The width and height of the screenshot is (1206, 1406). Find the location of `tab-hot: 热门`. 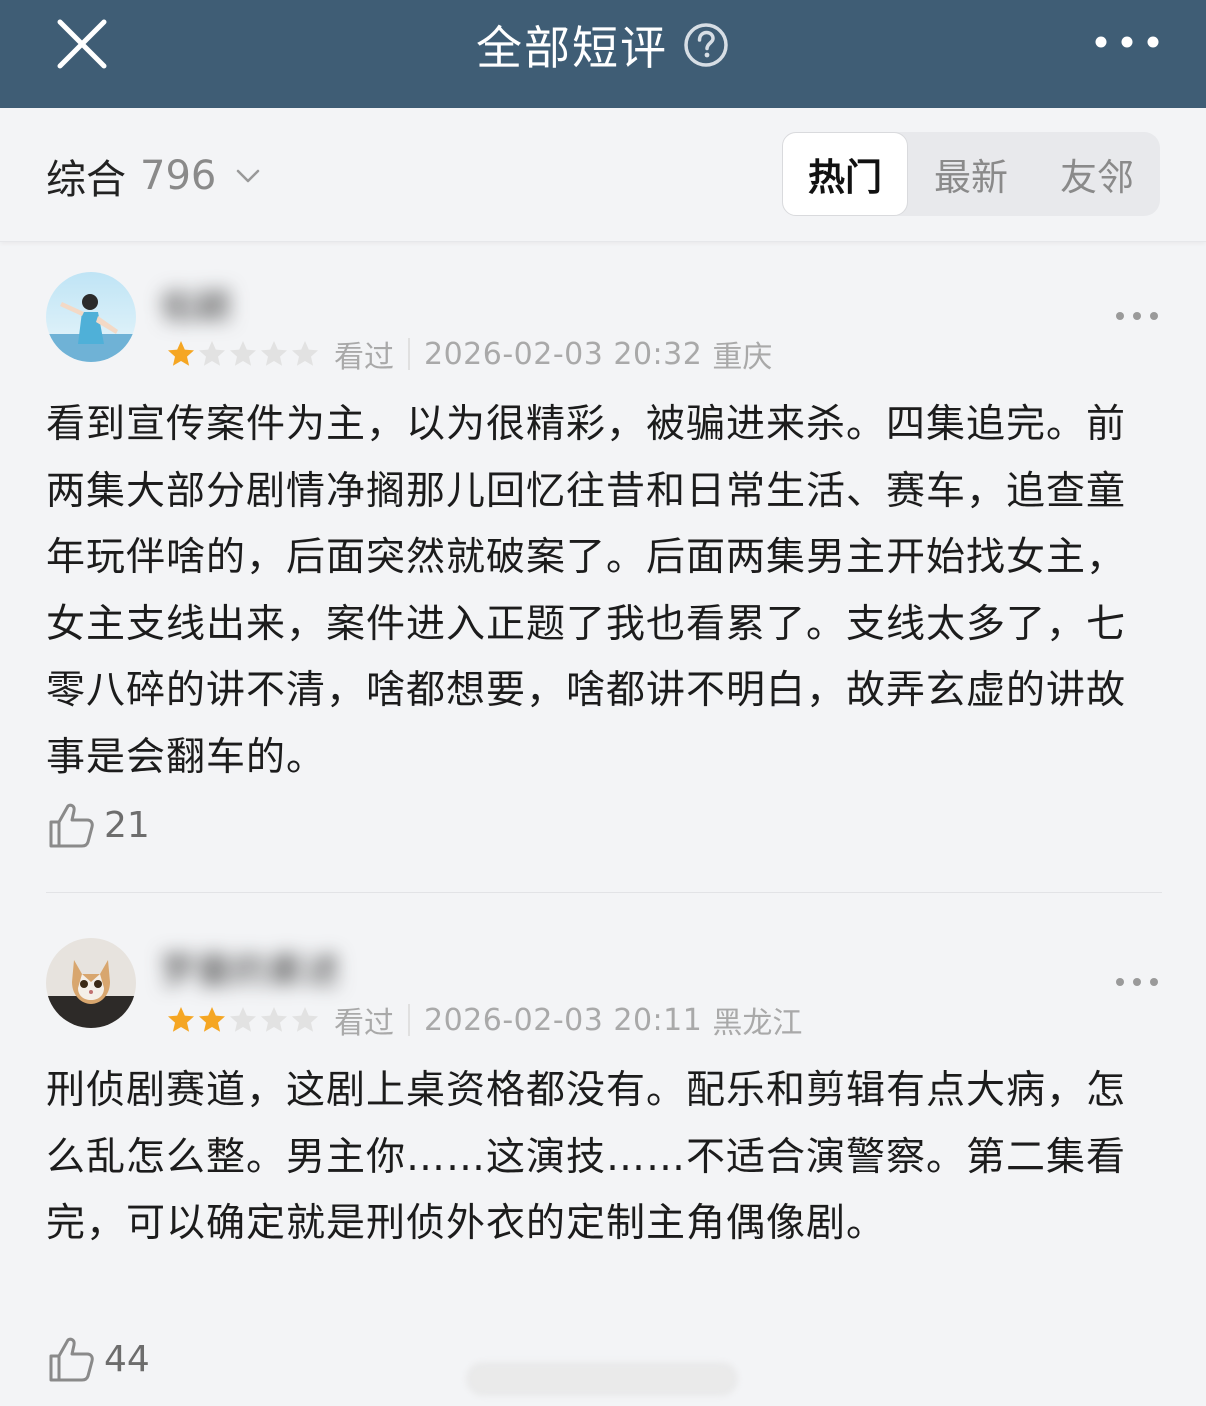

tab-hot: 热门 is located at coordinates (845, 174).